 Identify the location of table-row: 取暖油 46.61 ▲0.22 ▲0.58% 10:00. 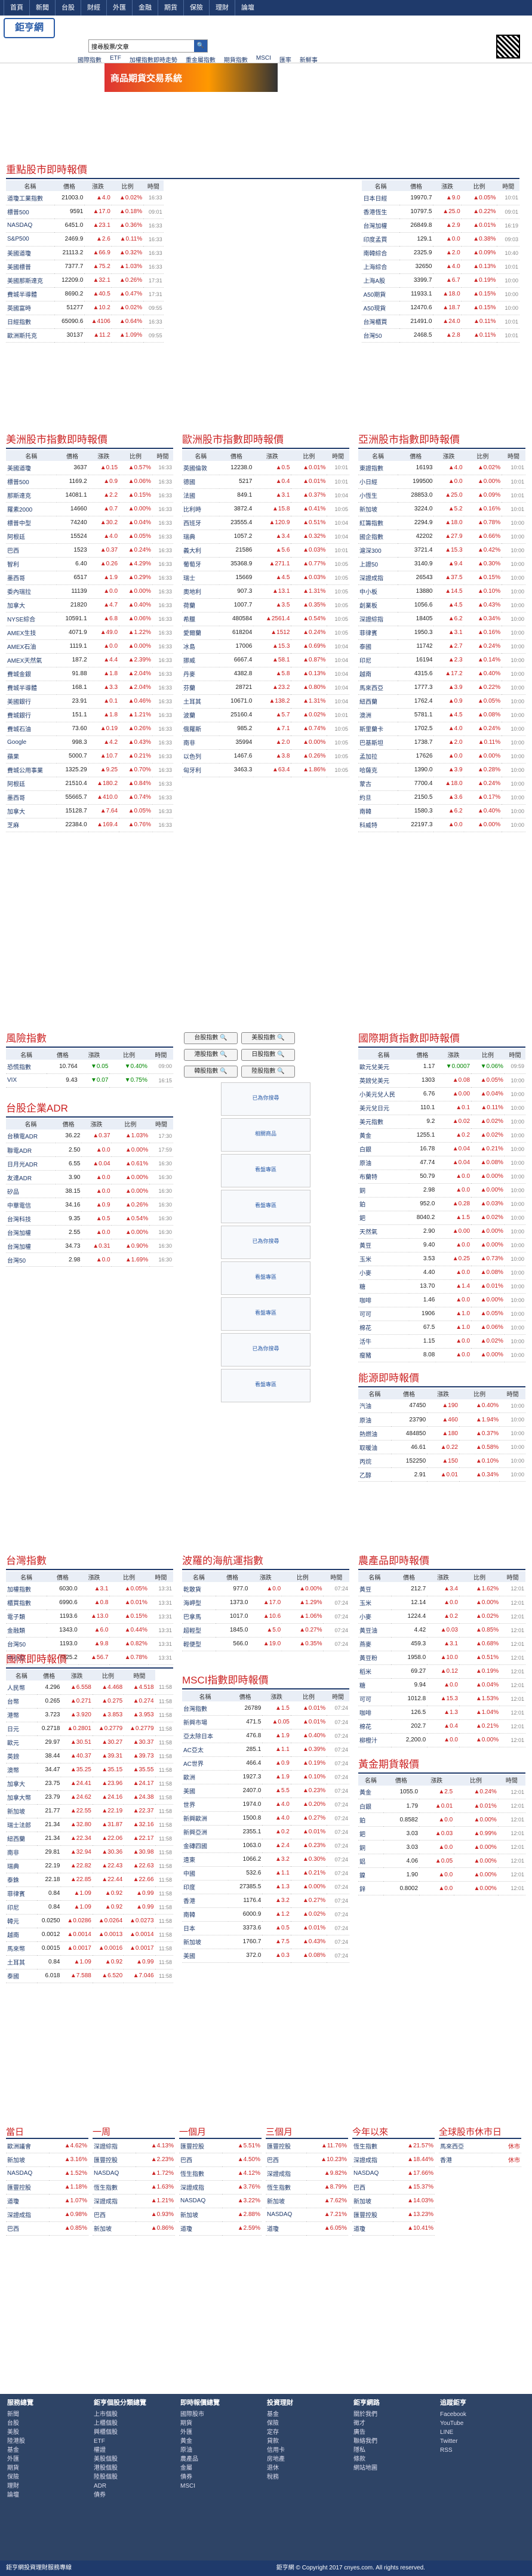
(441, 1447).